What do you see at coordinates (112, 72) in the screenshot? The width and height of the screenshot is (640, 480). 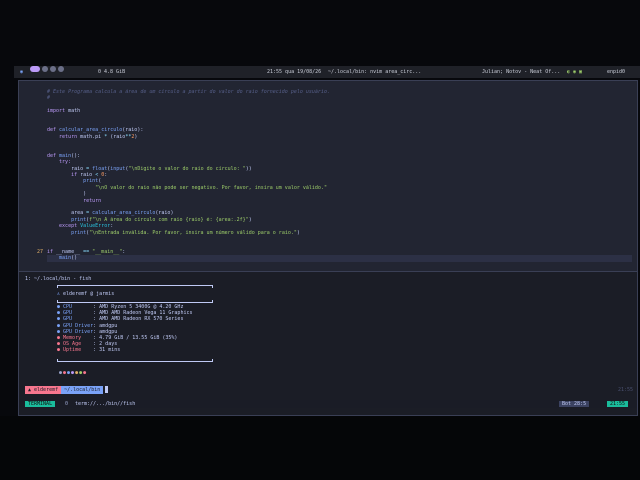 I see `sysinfo-text: 0 4.8 GiB` at bounding box center [112, 72].